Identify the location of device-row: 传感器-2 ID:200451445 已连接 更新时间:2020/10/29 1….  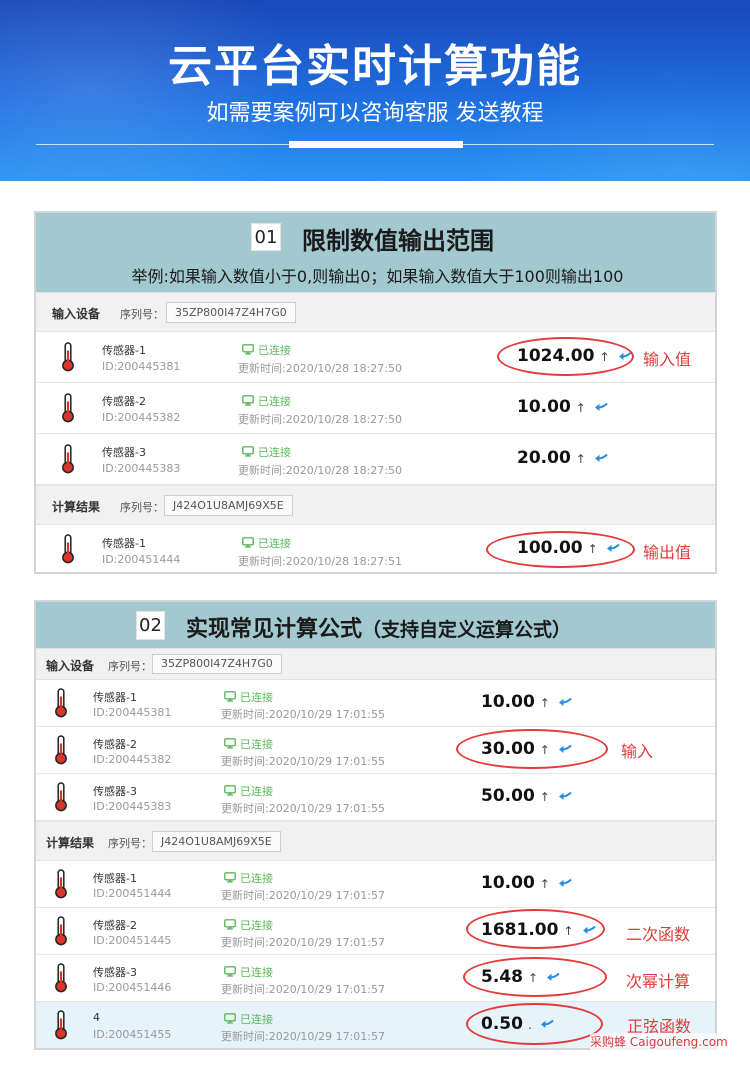
(375, 931).